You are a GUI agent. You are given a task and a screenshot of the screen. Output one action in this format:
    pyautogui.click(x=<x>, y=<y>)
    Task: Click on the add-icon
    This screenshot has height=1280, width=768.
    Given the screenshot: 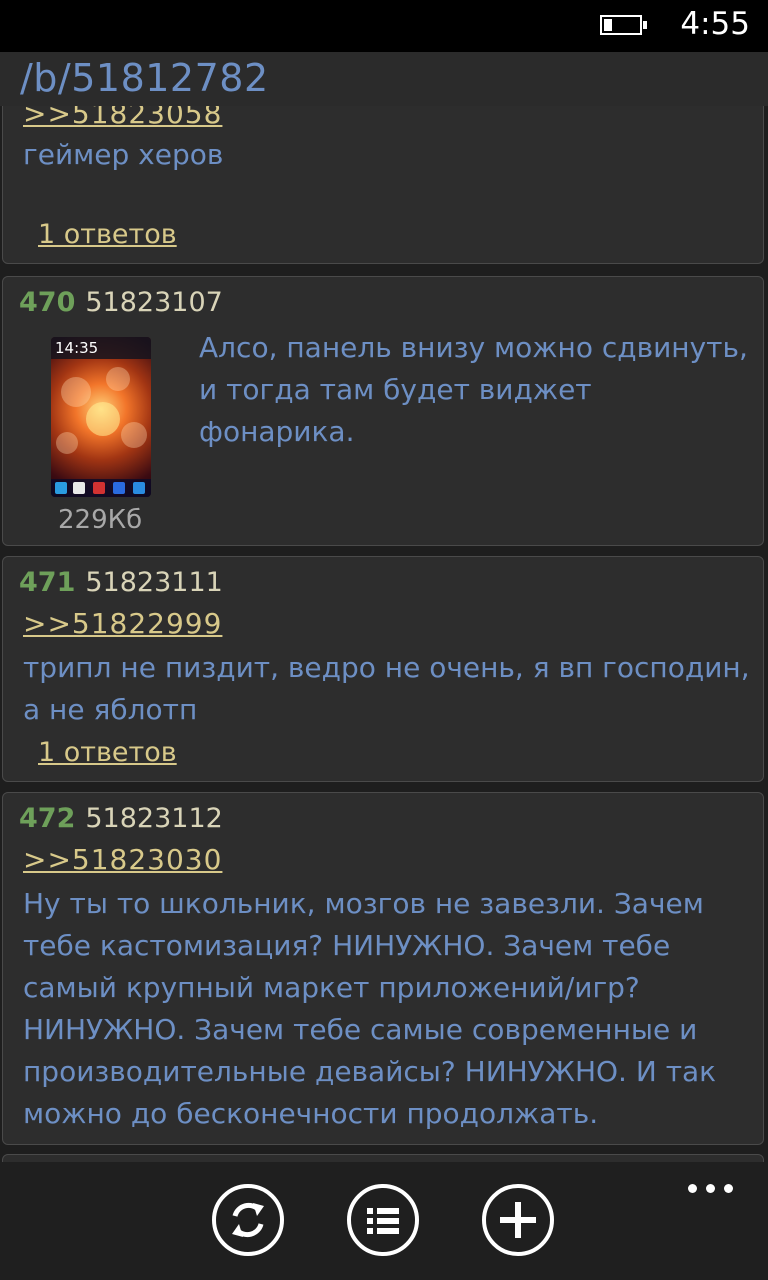 What is the action you would take?
    pyautogui.click(x=518, y=1220)
    